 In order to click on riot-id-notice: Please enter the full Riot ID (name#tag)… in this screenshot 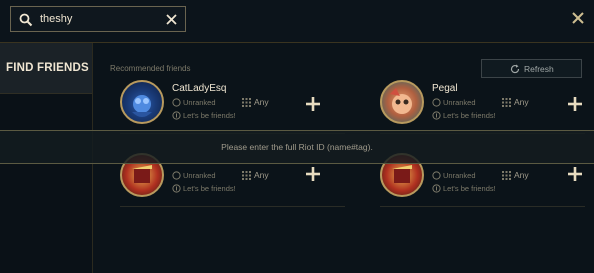, I will do `click(297, 147)`.